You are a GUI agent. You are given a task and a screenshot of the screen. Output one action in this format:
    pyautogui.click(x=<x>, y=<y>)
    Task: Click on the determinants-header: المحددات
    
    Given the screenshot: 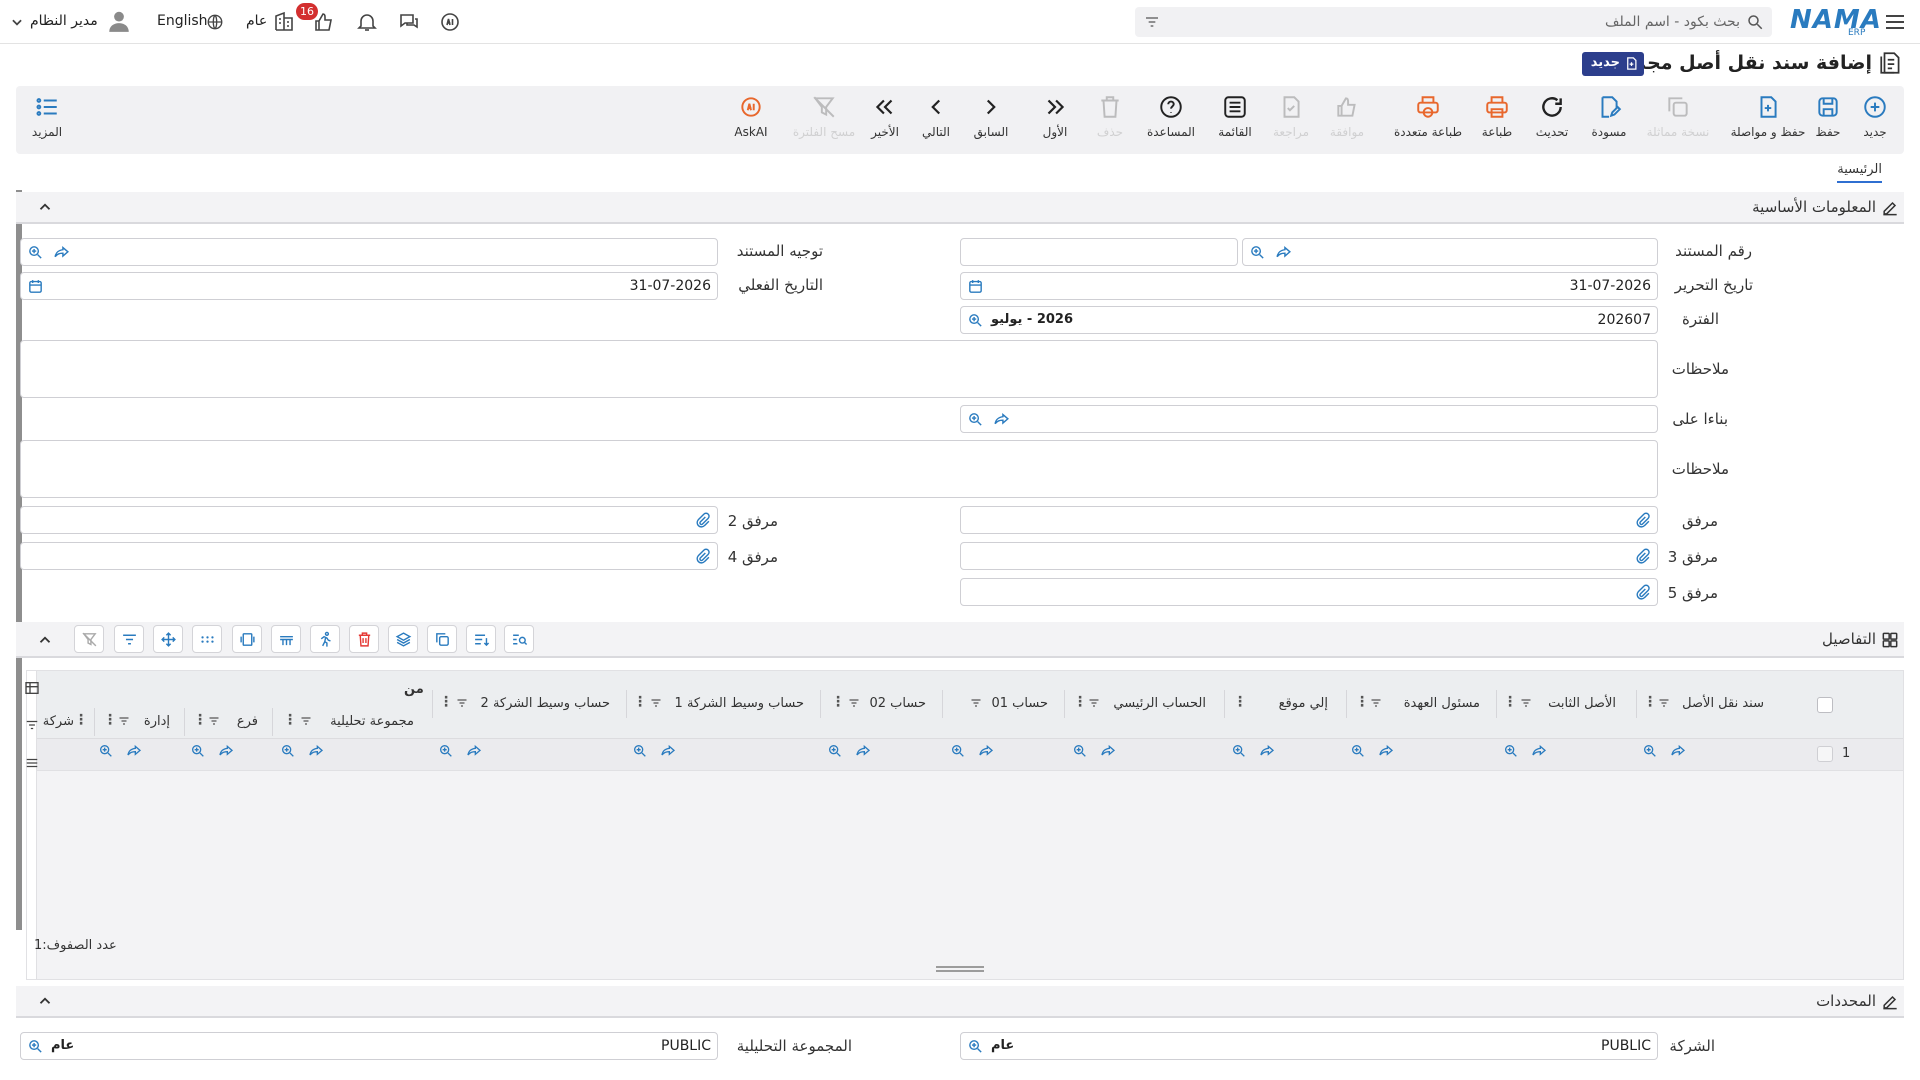 What is the action you would take?
    pyautogui.click(x=960, y=1002)
    